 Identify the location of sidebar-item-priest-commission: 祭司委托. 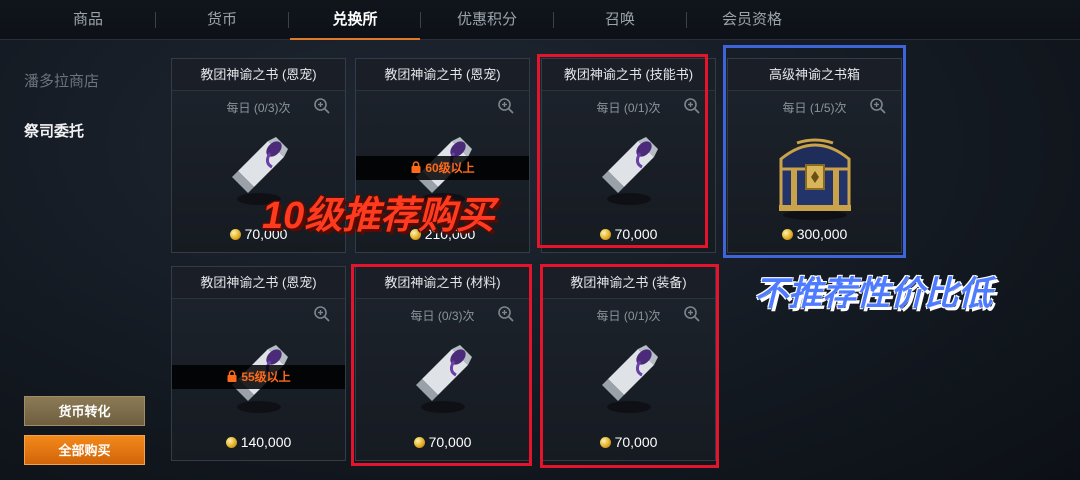
(54, 130).